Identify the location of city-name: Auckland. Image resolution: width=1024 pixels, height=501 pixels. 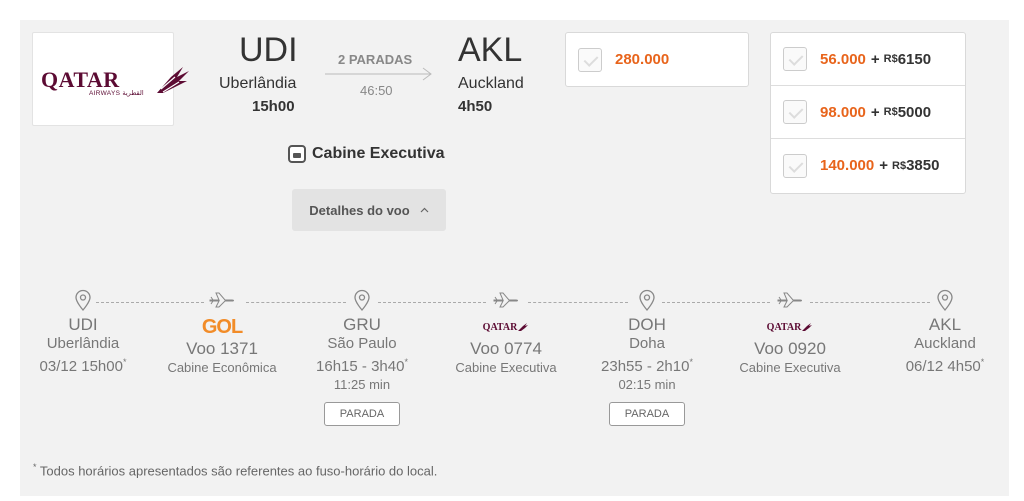
(945, 343).